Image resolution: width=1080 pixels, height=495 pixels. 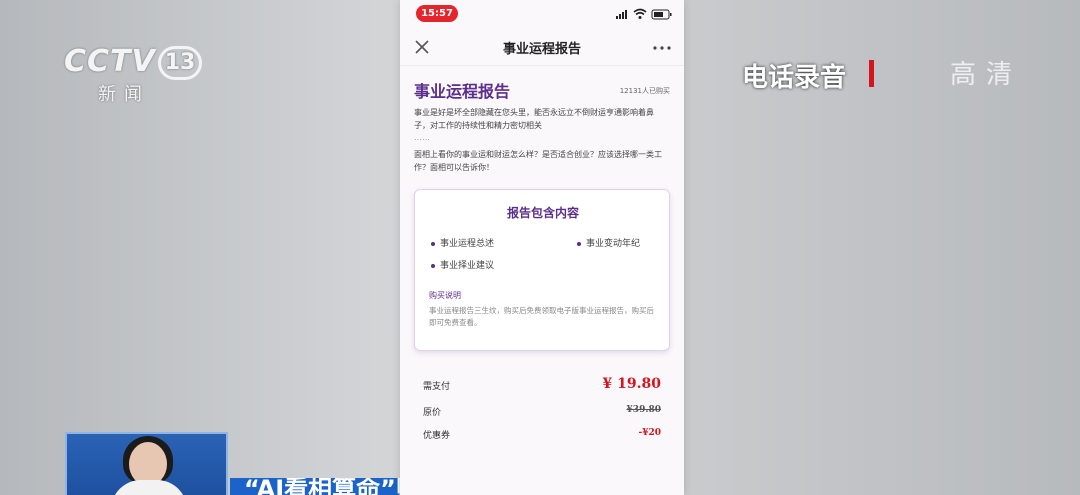 I want to click on card-title: 报告包含内容, so click(x=542, y=213).